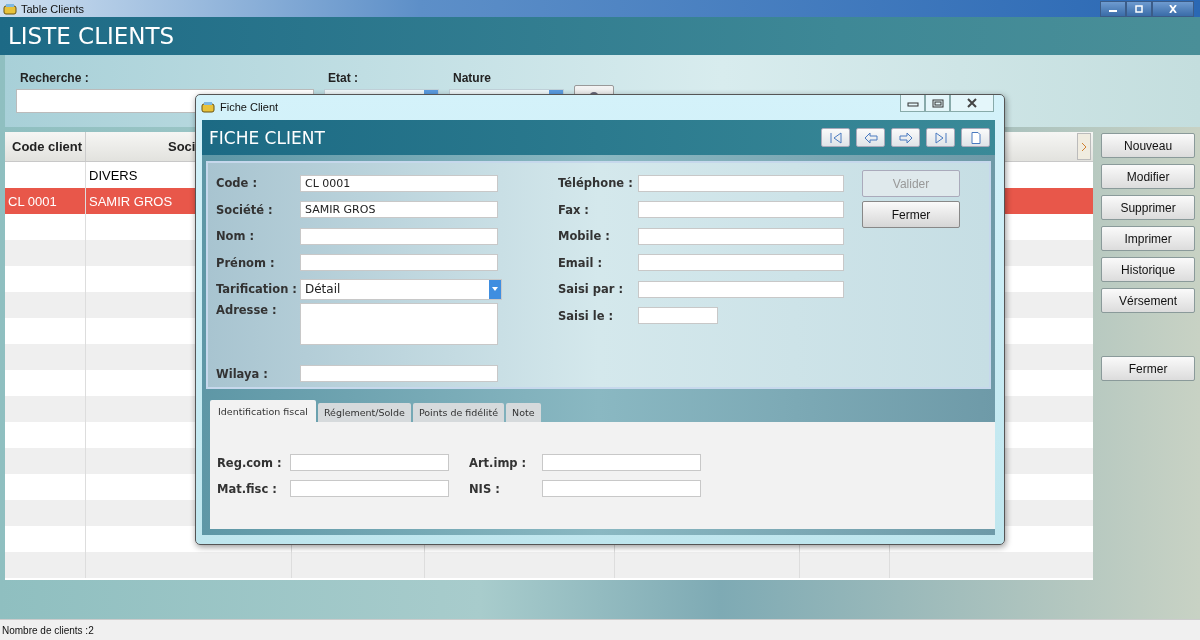 This screenshot has height=640, width=1200. I want to click on field-label: Tarification :, so click(256, 289).